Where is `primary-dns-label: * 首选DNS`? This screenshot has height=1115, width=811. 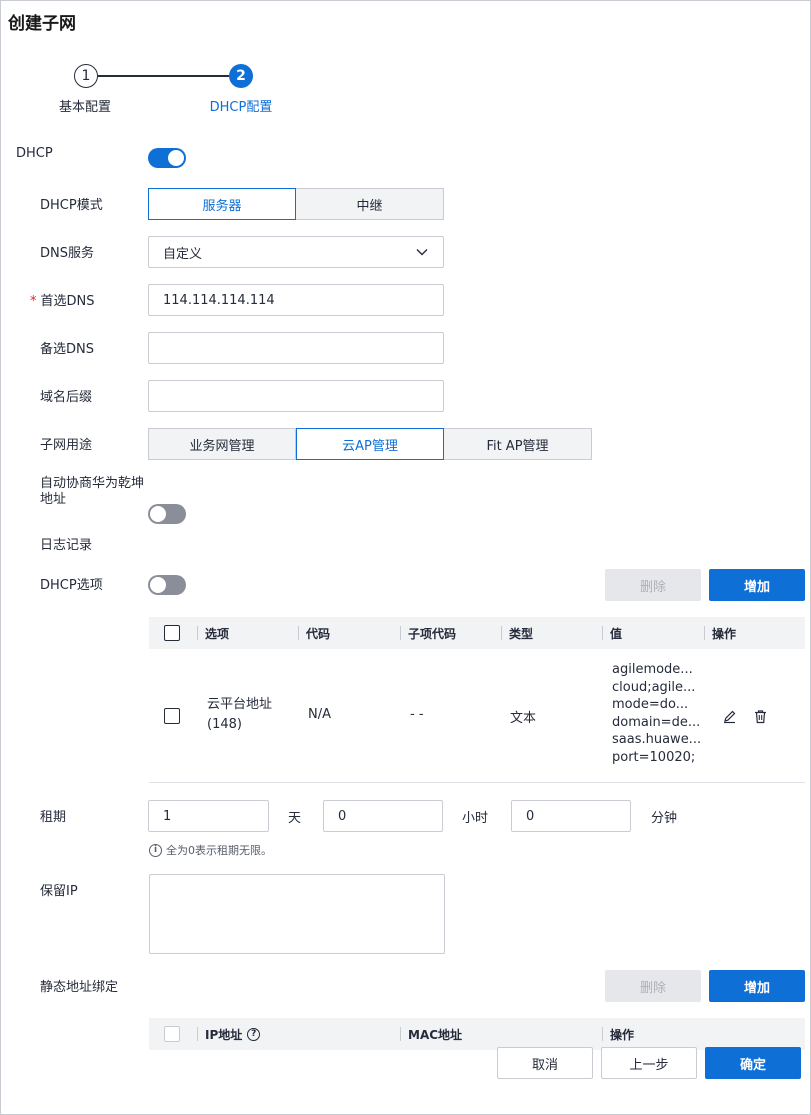 primary-dns-label: * 首选DNS is located at coordinates (62, 301).